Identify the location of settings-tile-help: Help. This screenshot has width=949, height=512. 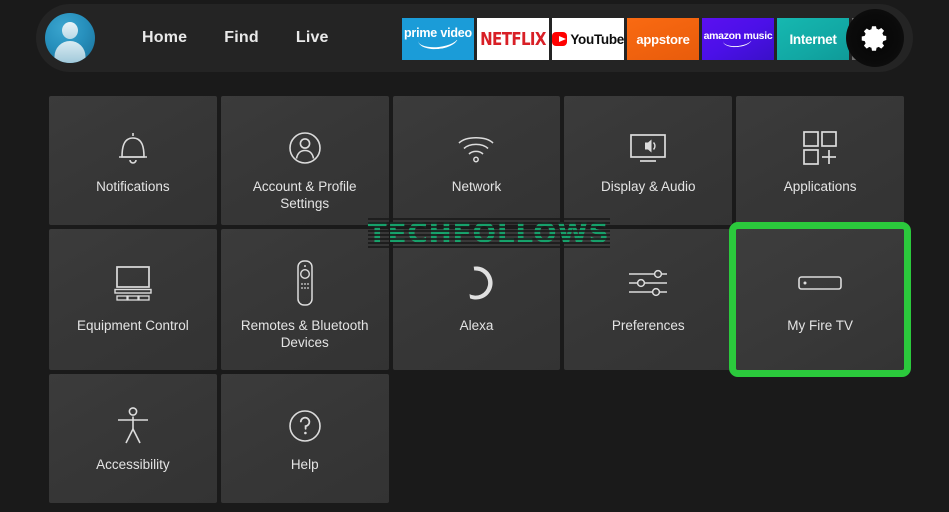
(304, 438).